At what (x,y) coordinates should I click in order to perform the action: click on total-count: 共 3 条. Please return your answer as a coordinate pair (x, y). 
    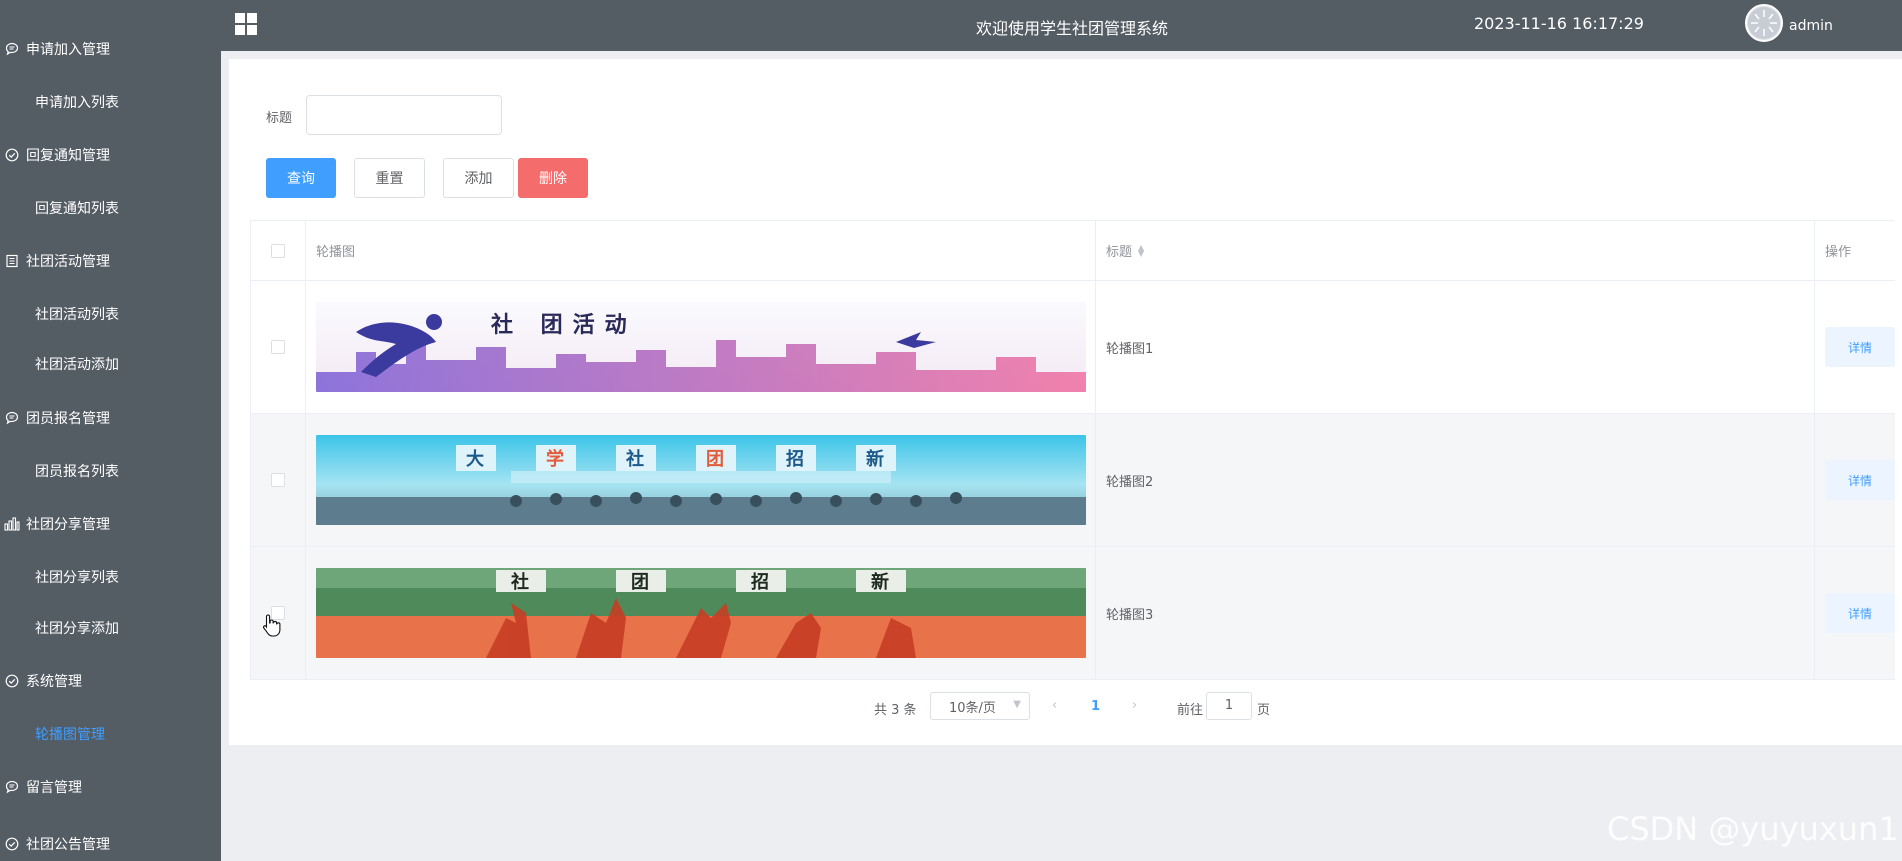
    Looking at the image, I should click on (895, 710).